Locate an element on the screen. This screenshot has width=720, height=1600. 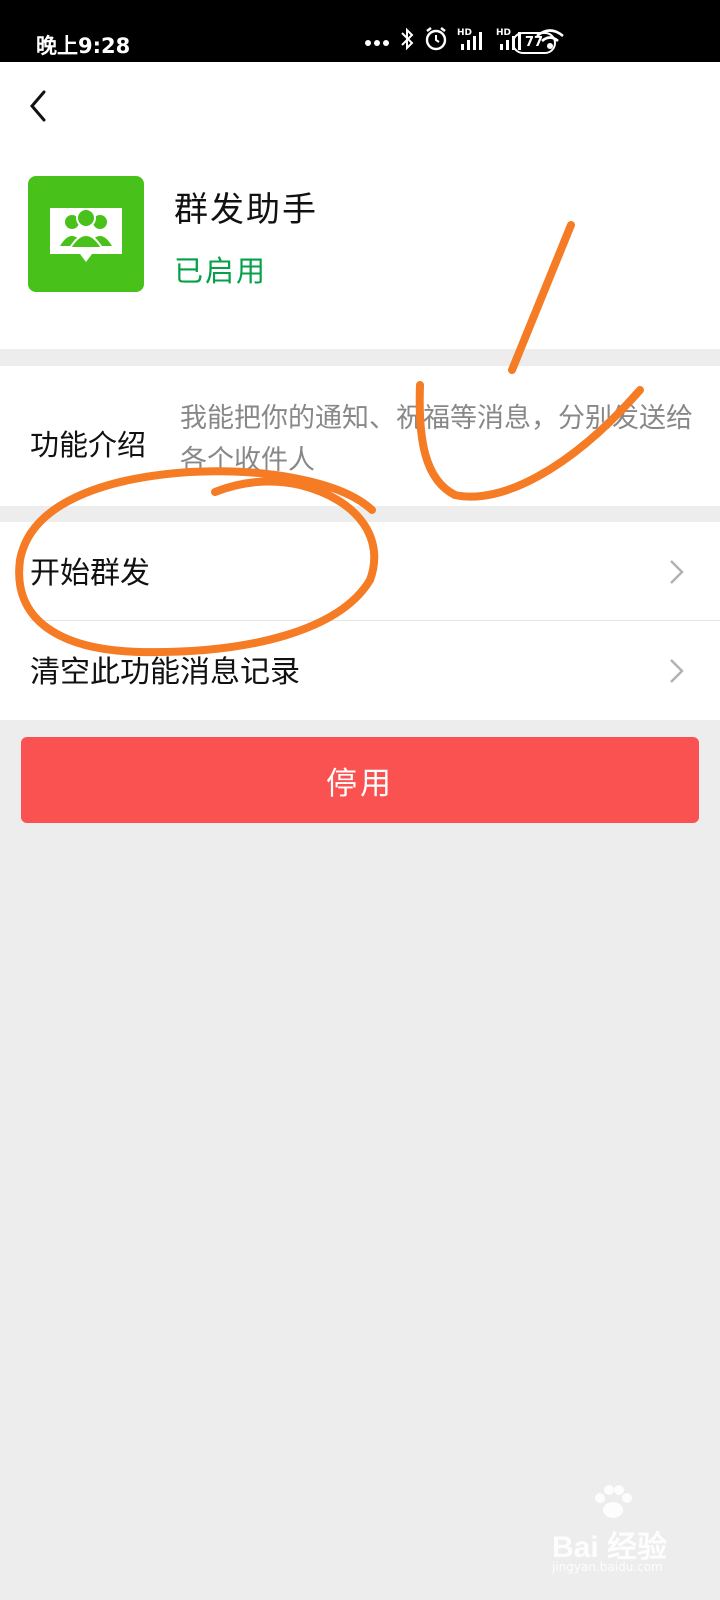
signal-icon: HD is located at coordinates (472, 41).